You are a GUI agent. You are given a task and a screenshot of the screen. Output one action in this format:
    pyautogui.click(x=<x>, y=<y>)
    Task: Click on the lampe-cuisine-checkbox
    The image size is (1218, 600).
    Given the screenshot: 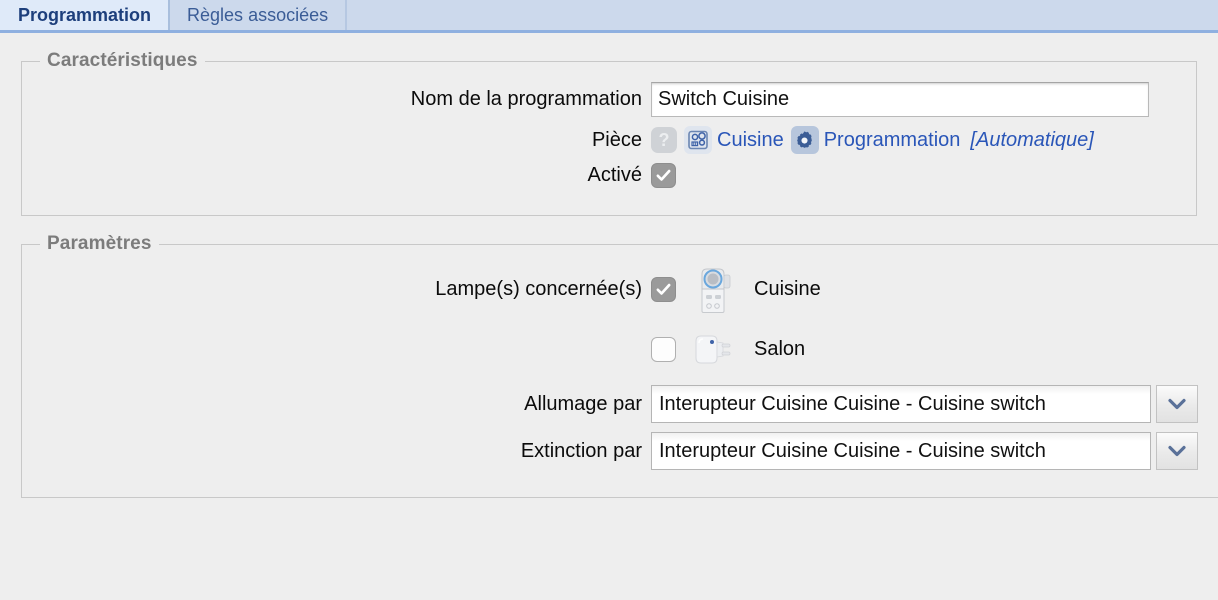 What is the action you would take?
    pyautogui.click(x=663, y=289)
    